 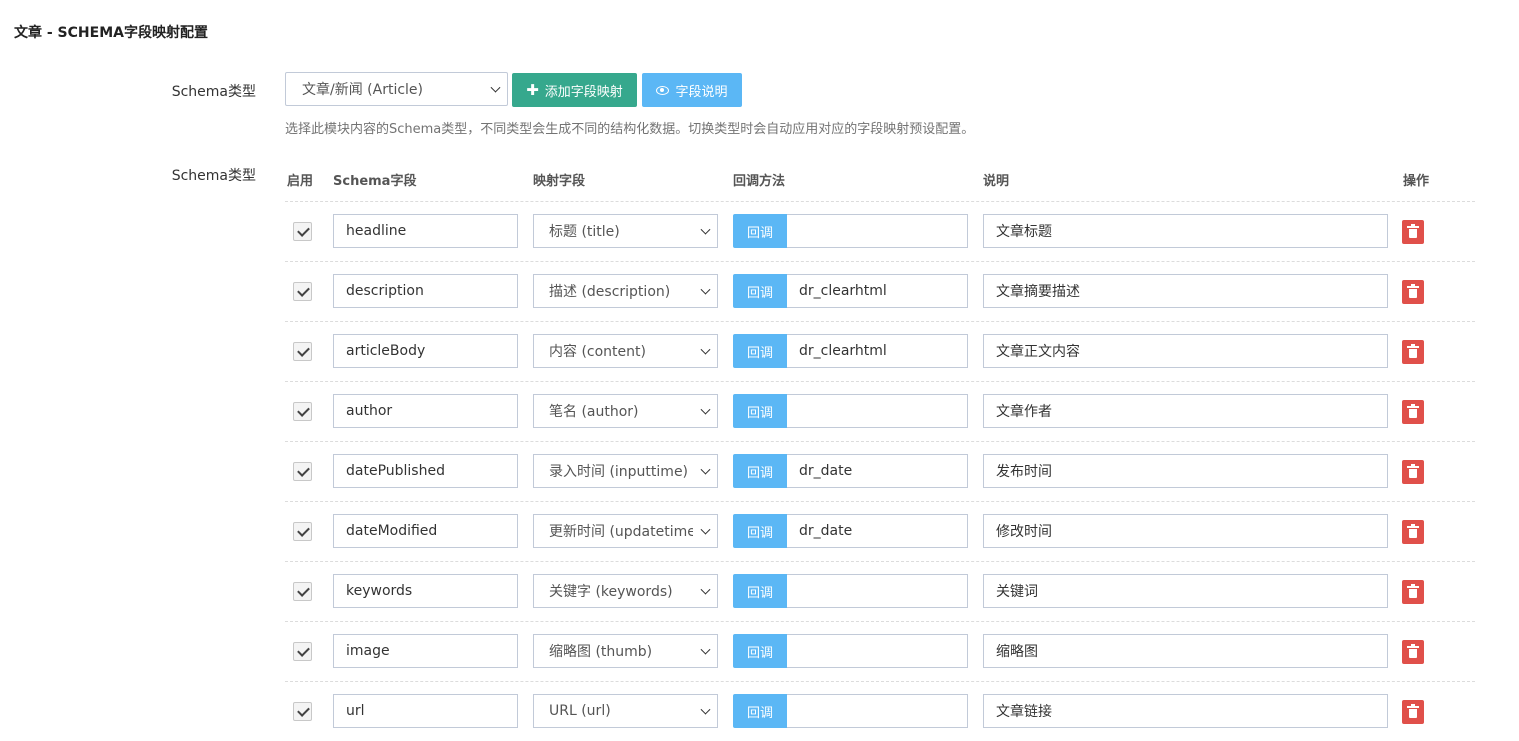 What do you see at coordinates (1185, 711) in the screenshot?
I see `description-input: 文章链接` at bounding box center [1185, 711].